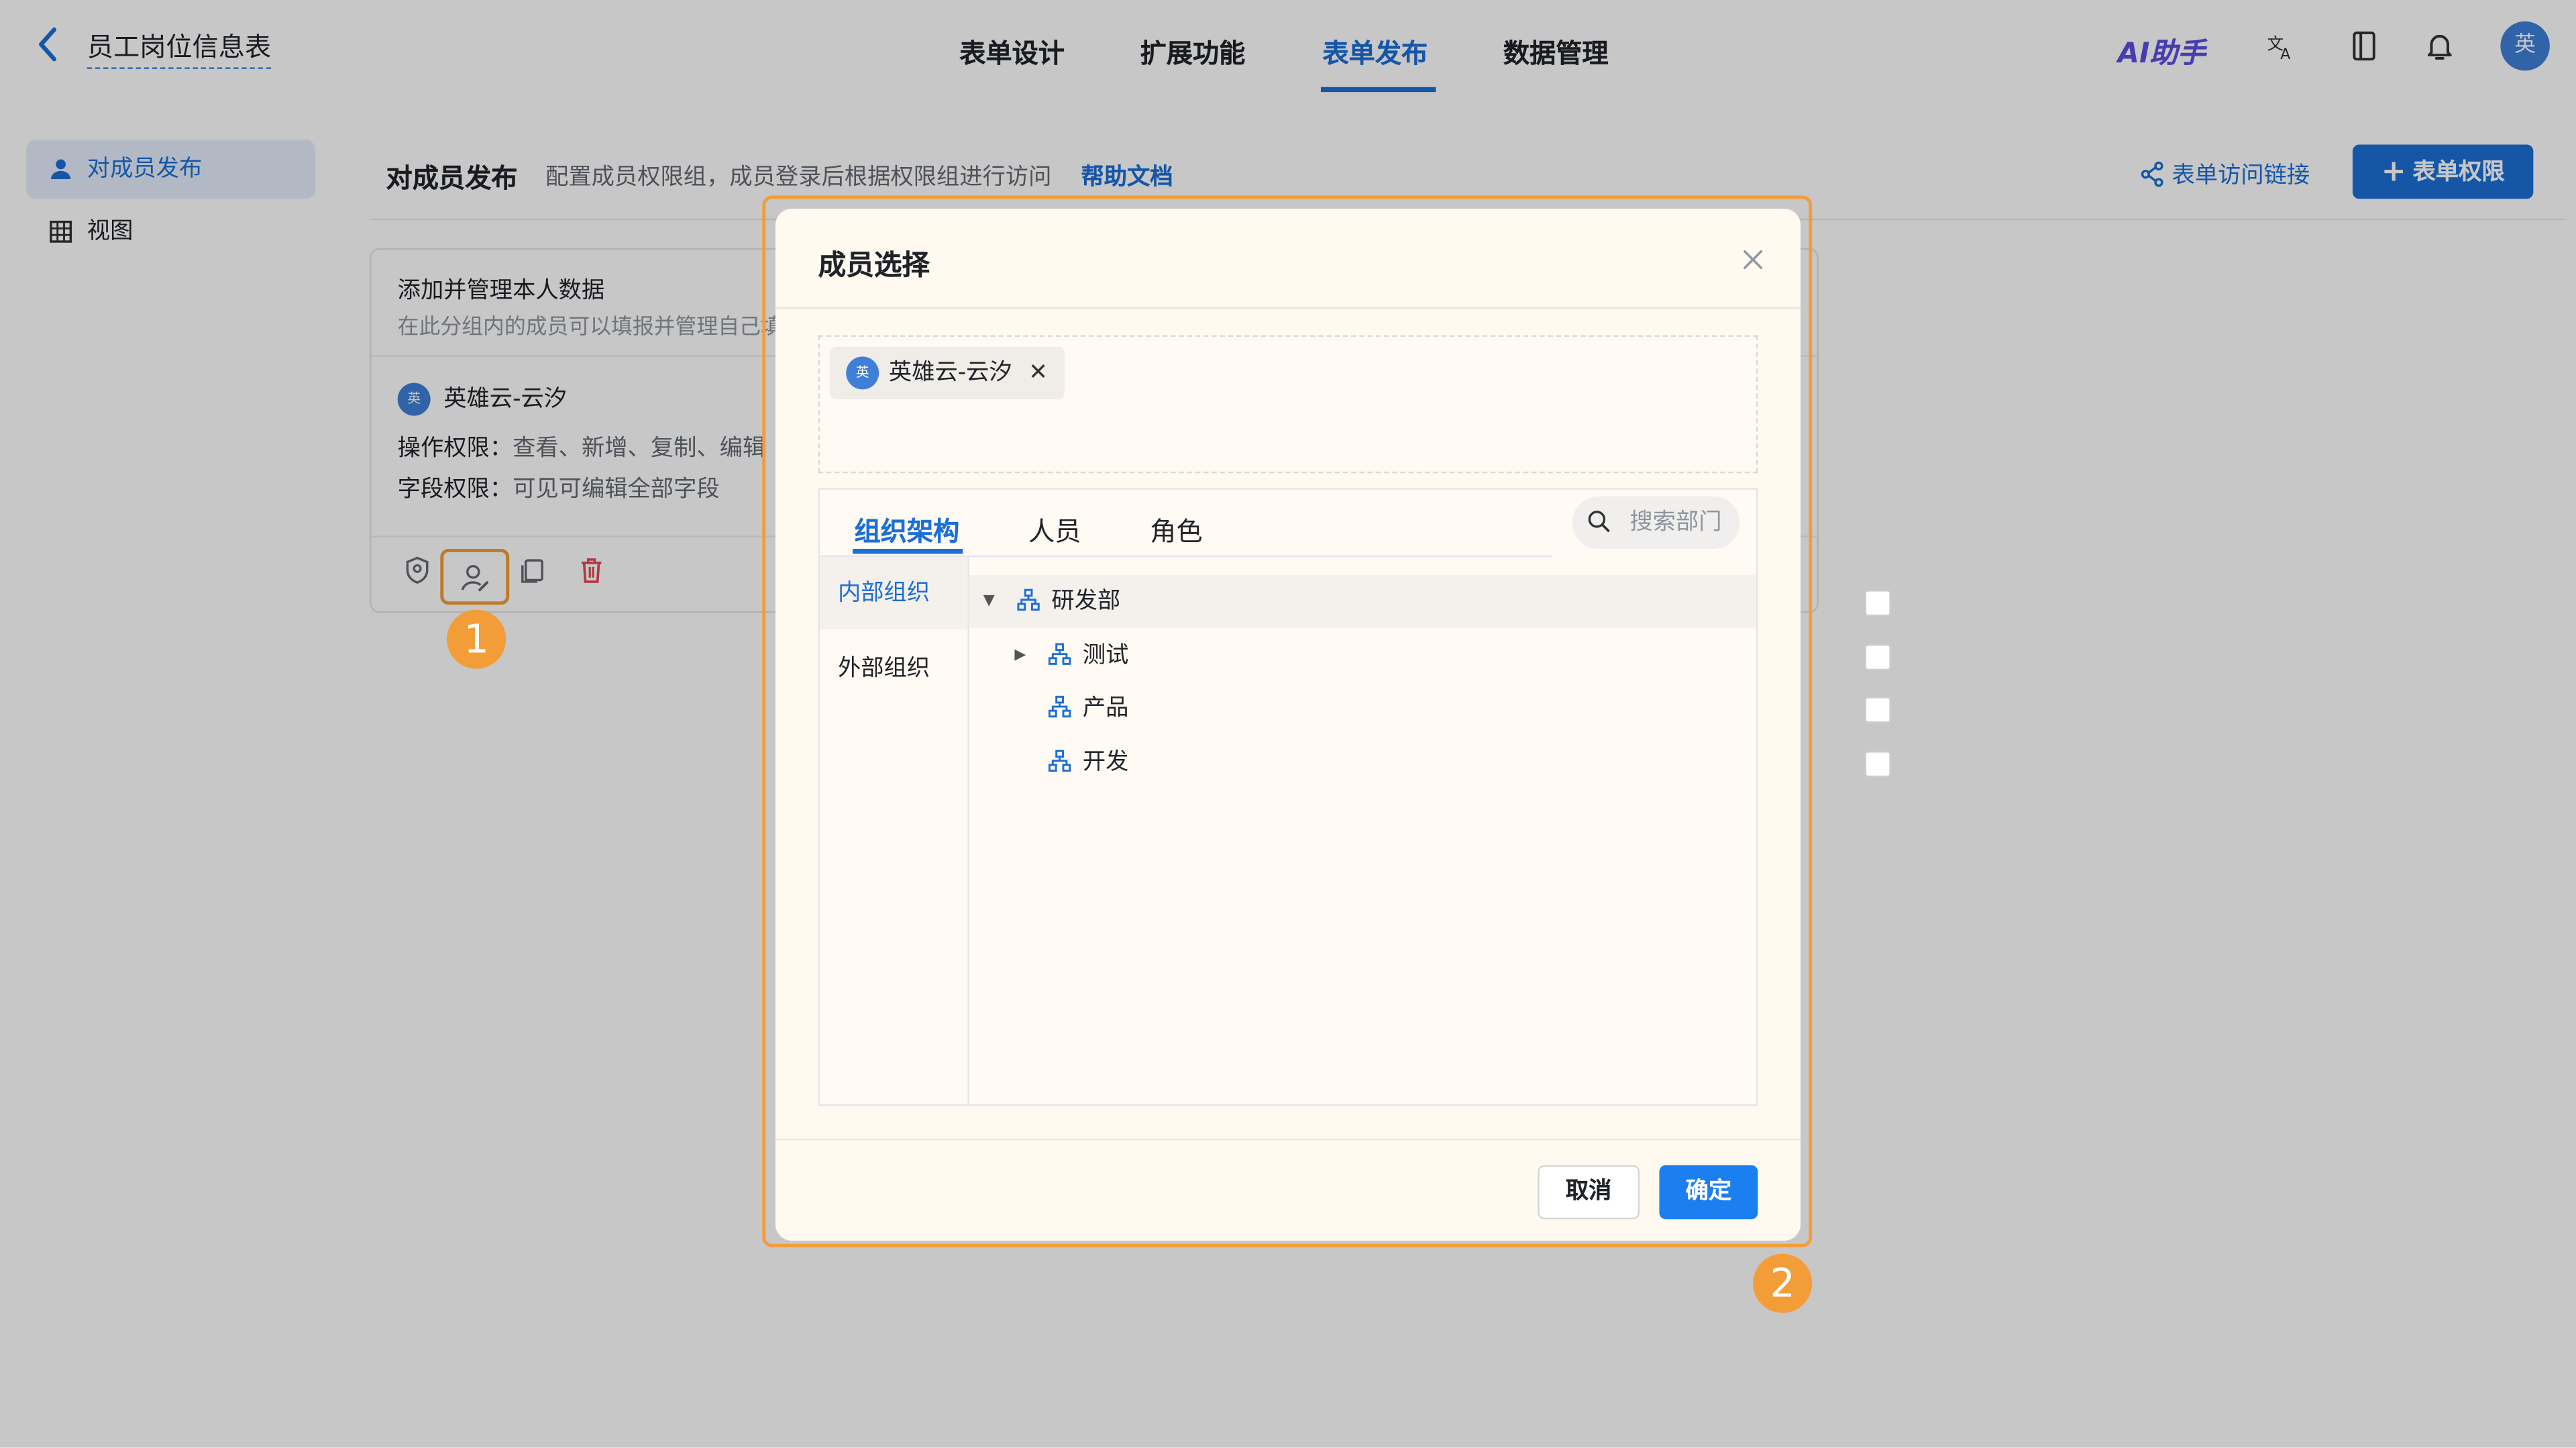 This screenshot has width=2576, height=1448. I want to click on nav-internal-org: 内部组织, so click(894, 593).